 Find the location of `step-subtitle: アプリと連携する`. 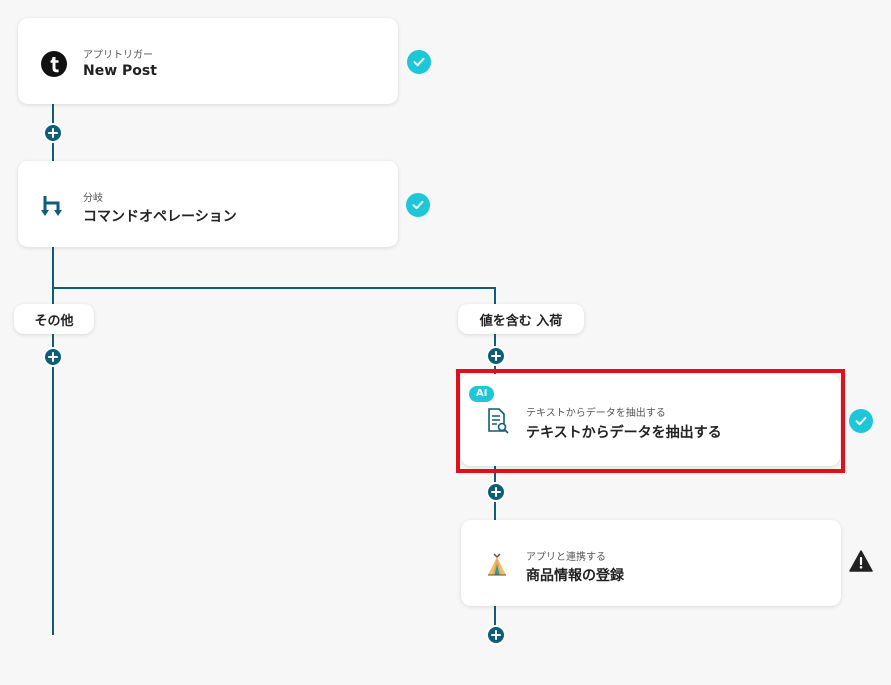

step-subtitle: アプリと連携する is located at coordinates (566, 557).